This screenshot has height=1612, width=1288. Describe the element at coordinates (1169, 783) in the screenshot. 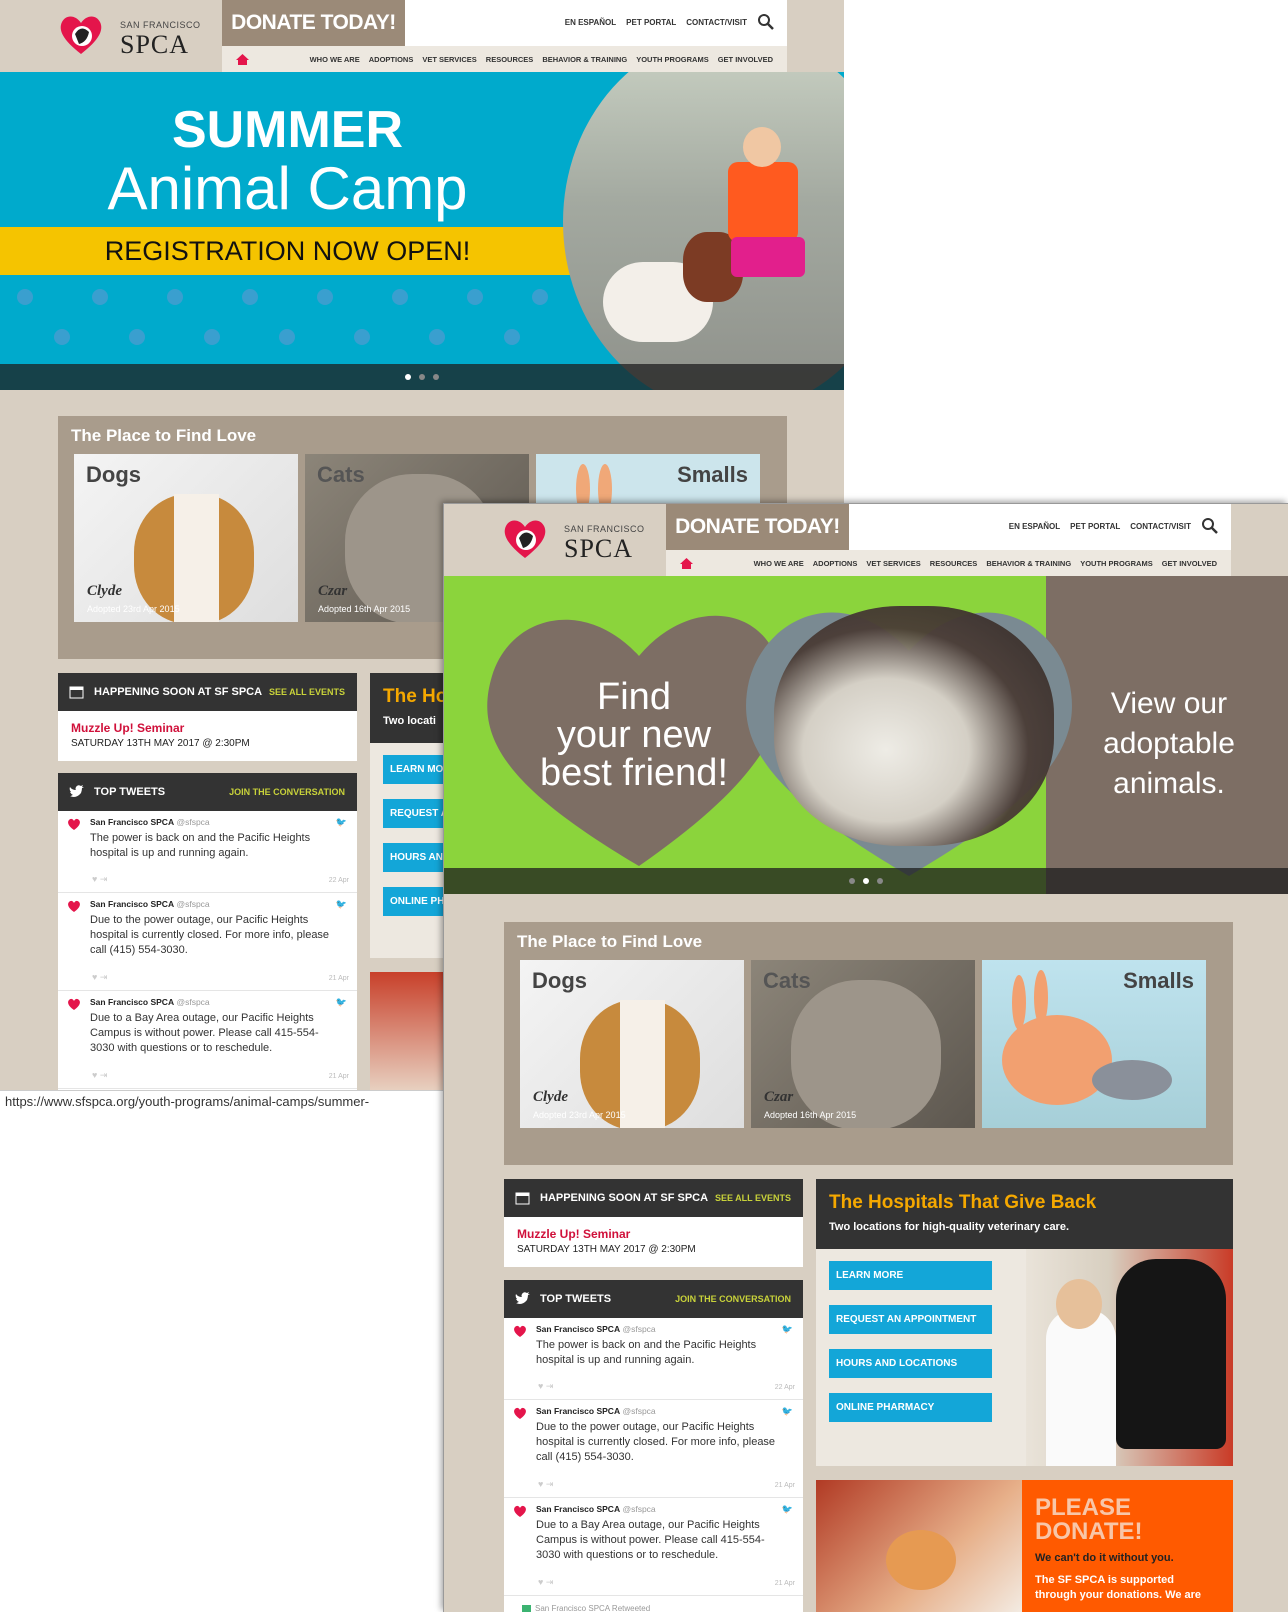

I see `hero-right-line-3: animals.` at that location.